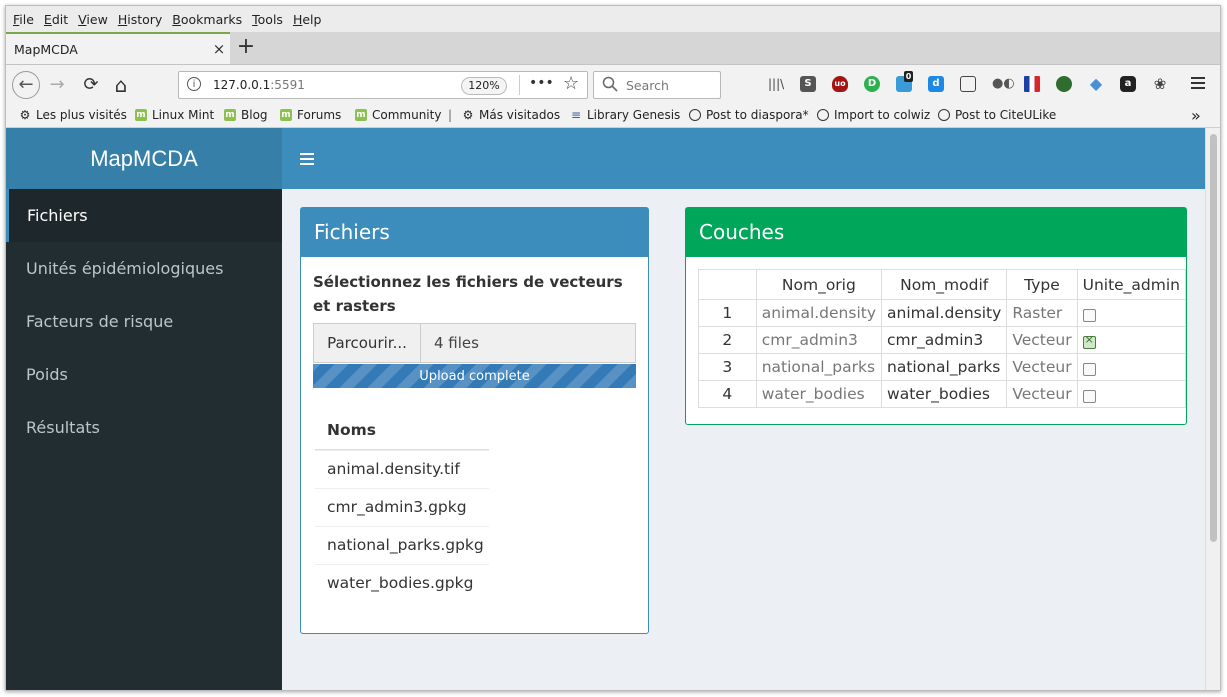  I want to click on search-icon, so click(610, 84).